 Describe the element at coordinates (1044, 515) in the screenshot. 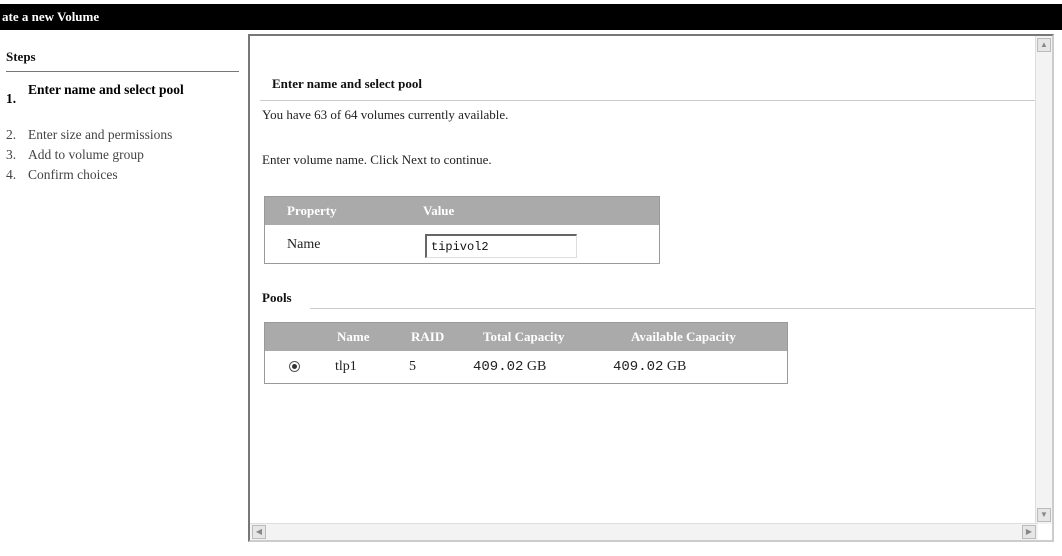

I see `scroll-down-arrow-icon: ▼` at that location.